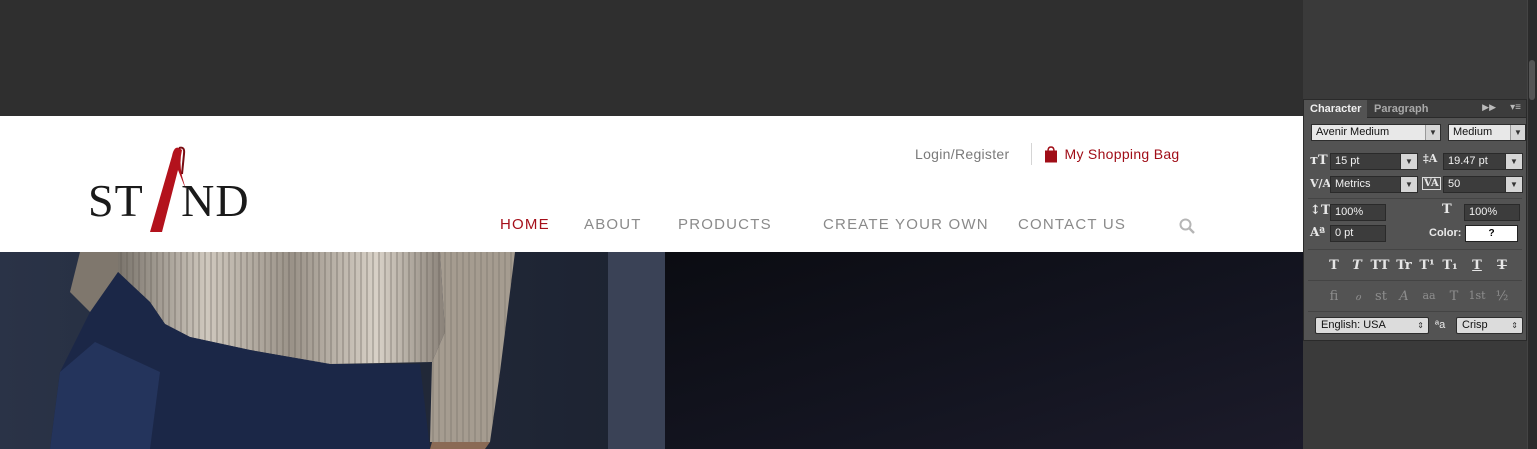 The height and width of the screenshot is (449, 1537). What do you see at coordinates (1445, 233) in the screenshot?
I see `color-label: Color:` at bounding box center [1445, 233].